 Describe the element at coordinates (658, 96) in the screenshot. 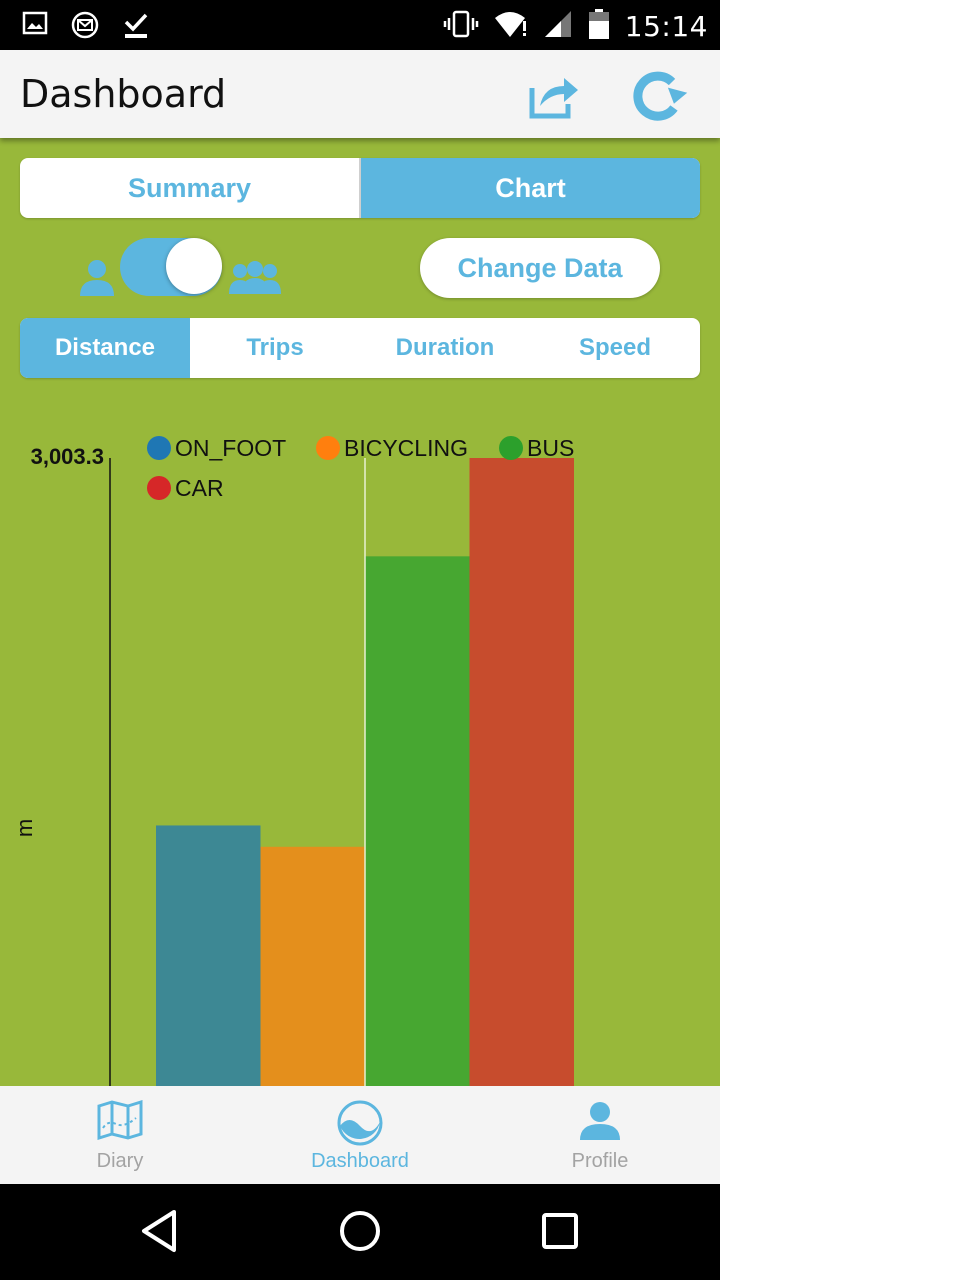

I see `refresh-button` at that location.